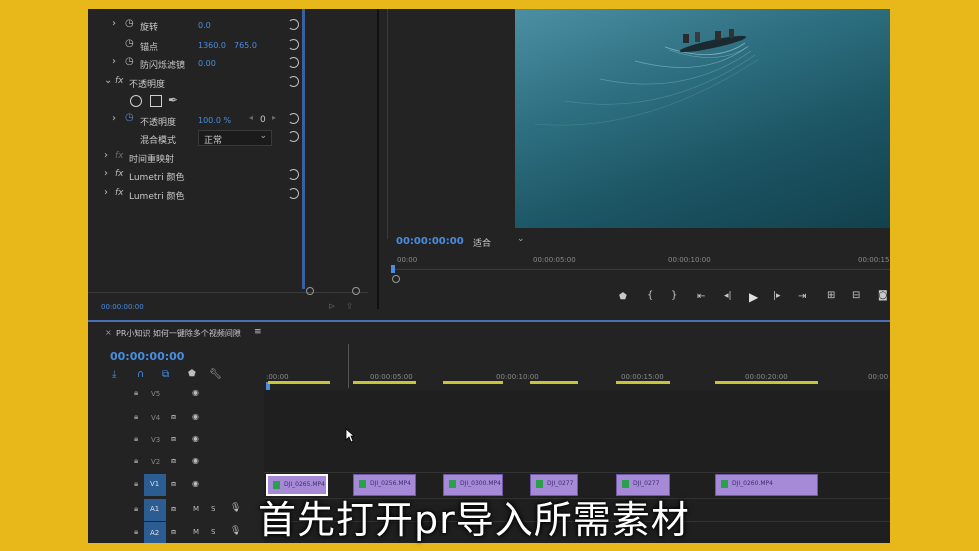 The height and width of the screenshot is (551, 979). What do you see at coordinates (724, 484) in the screenshot?
I see `fx-badge-icon` at bounding box center [724, 484].